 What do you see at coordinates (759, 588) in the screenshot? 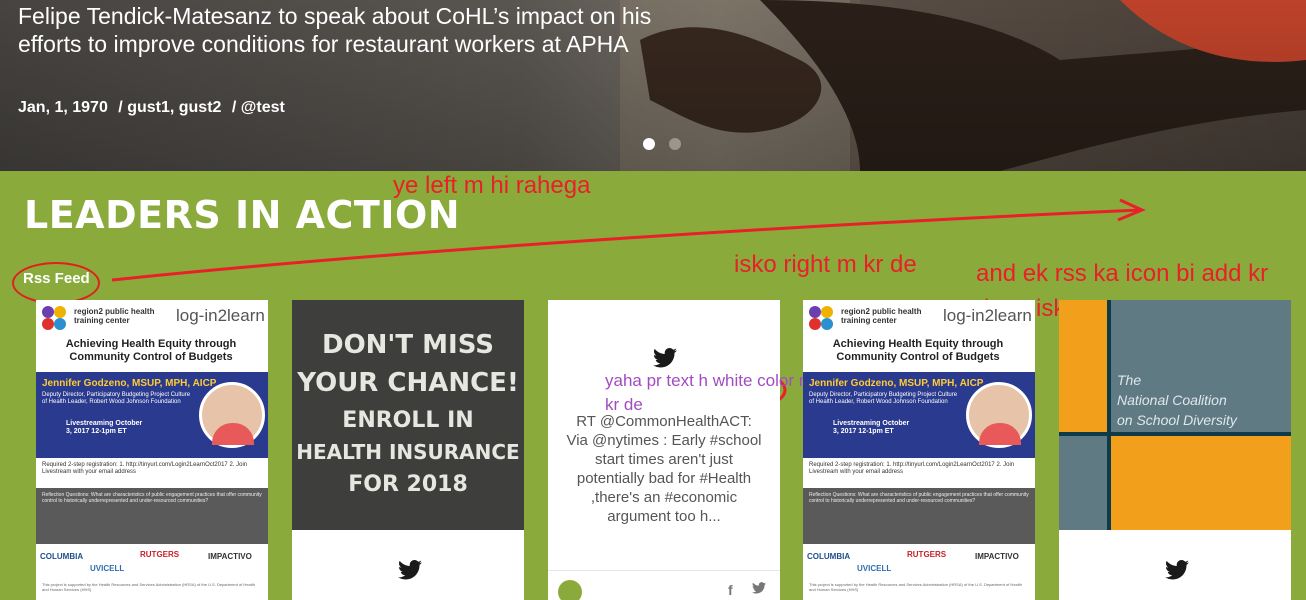
I see `twitter-share-icon` at bounding box center [759, 588].